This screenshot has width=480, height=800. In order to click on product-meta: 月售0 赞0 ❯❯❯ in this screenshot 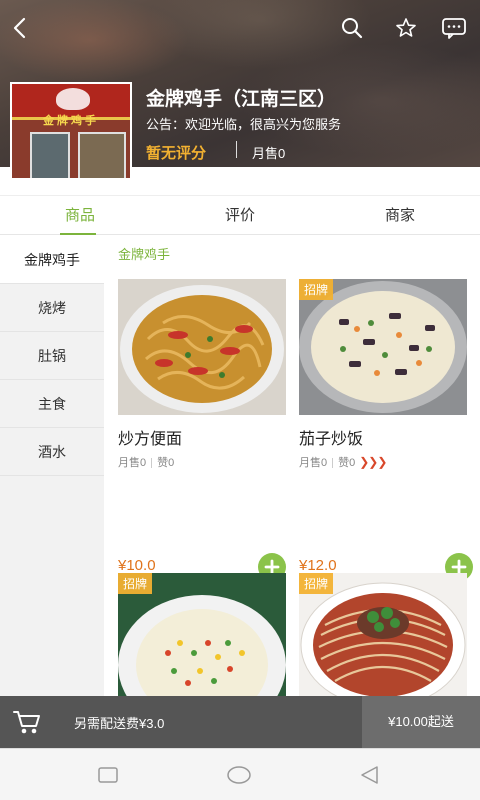, I will do `click(343, 462)`.